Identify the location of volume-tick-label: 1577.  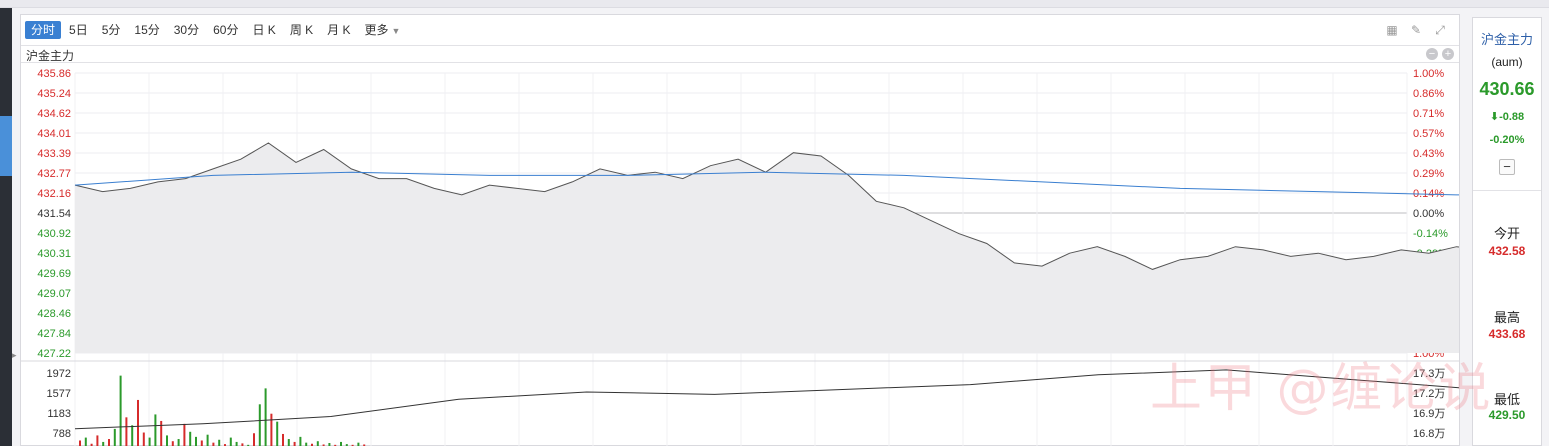
(59, 394).